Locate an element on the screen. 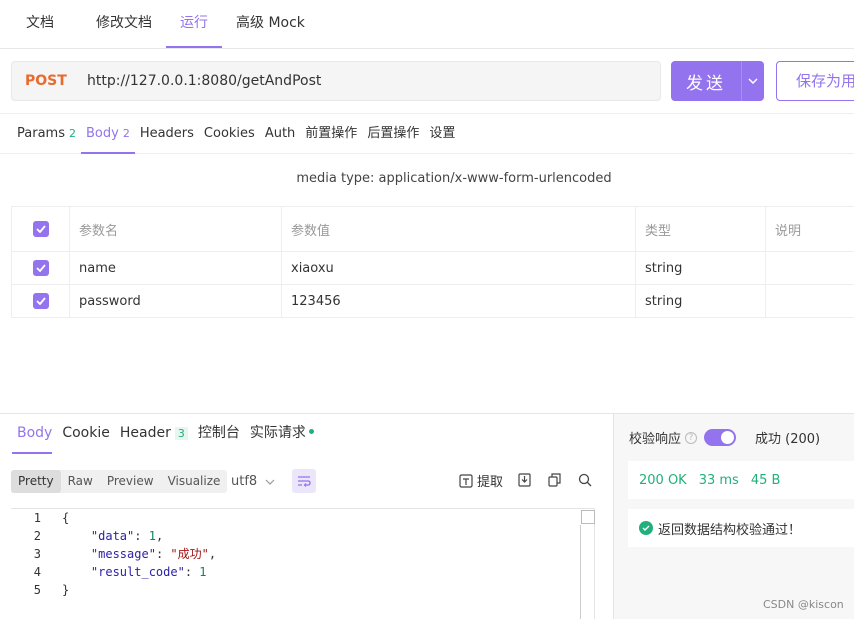 The width and height of the screenshot is (854, 619). validation-label: 校验响应 is located at coordinates (655, 439).